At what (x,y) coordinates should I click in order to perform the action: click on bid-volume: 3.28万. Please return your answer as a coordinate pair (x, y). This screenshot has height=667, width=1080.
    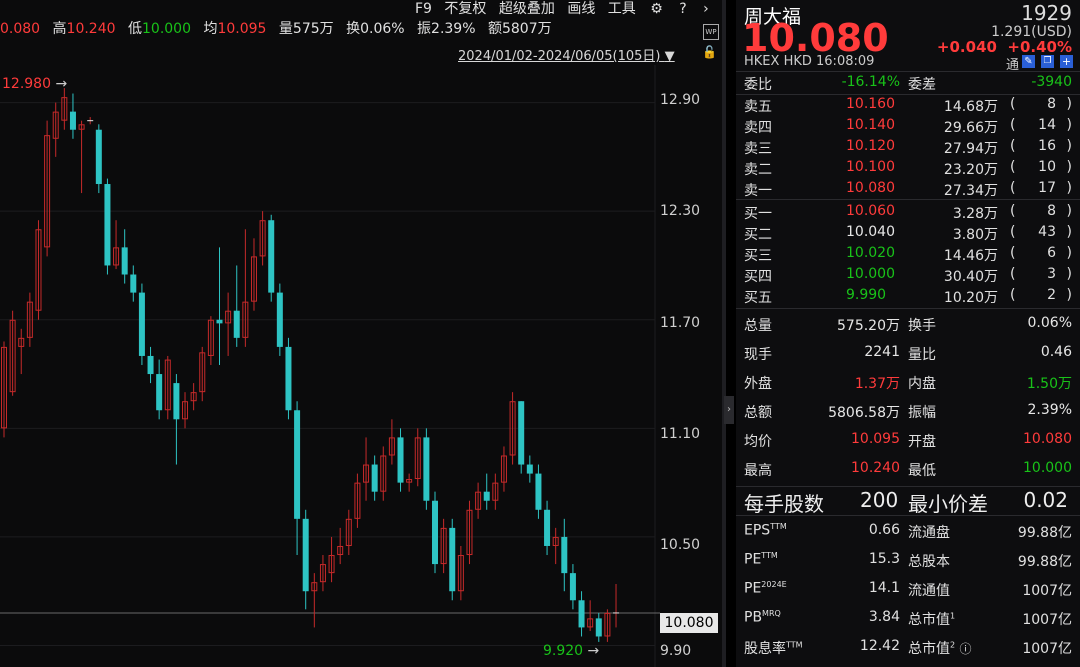
    Looking at the image, I should click on (975, 214).